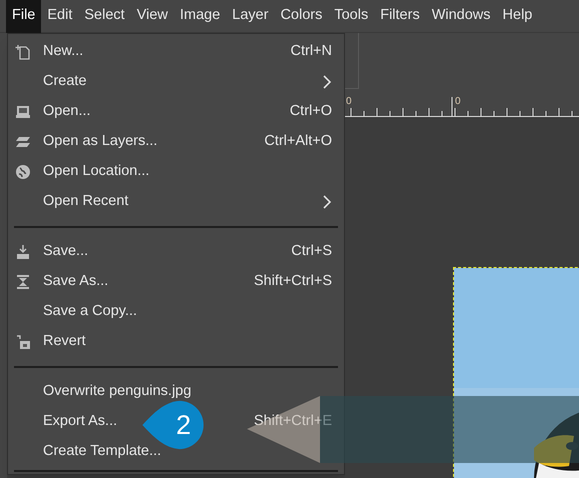  I want to click on tab-panel, so click(352, 61).